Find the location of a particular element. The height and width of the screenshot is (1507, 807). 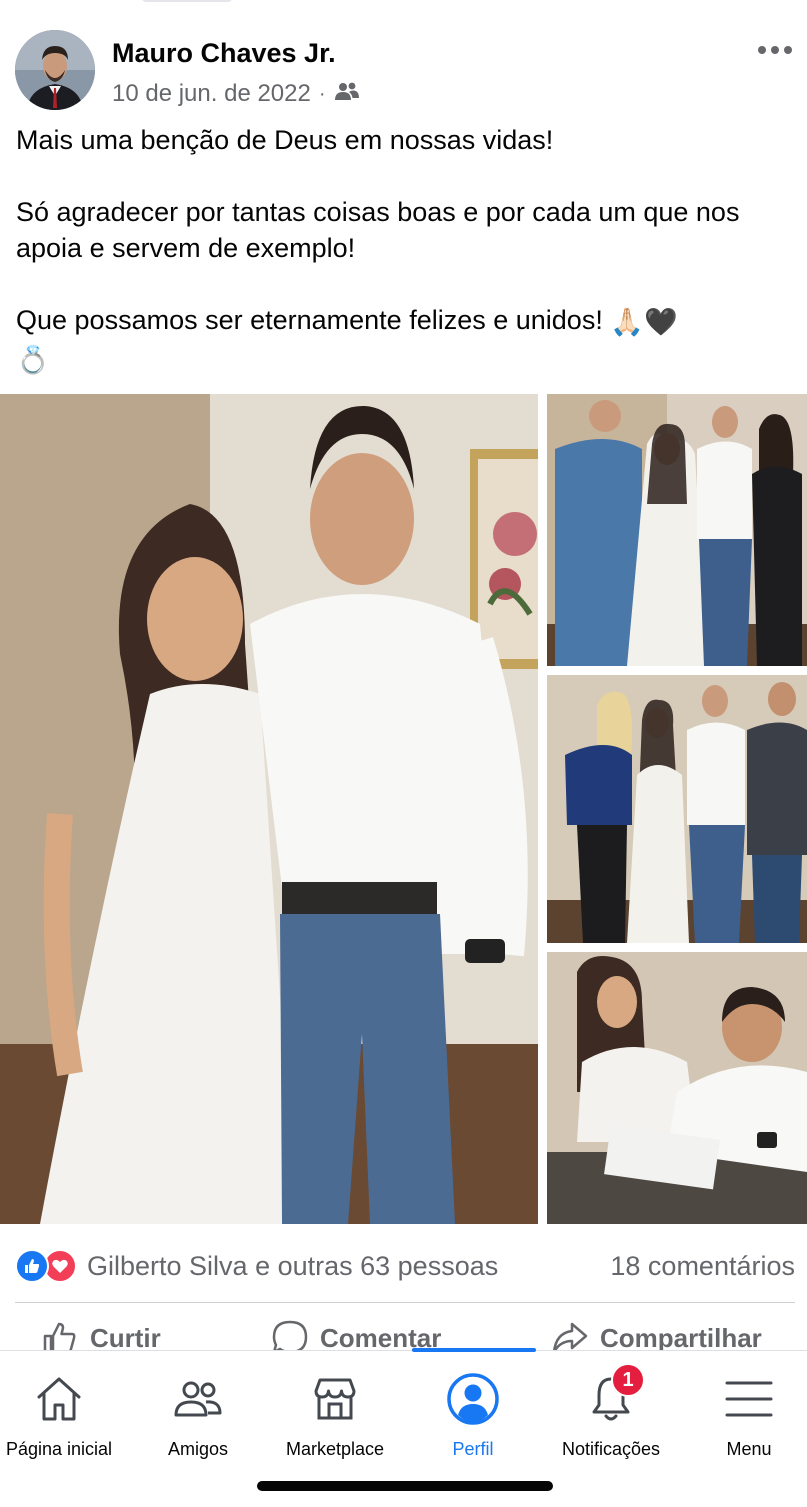

nav-marketplace: Marketplace is located at coordinates (335, 1406).